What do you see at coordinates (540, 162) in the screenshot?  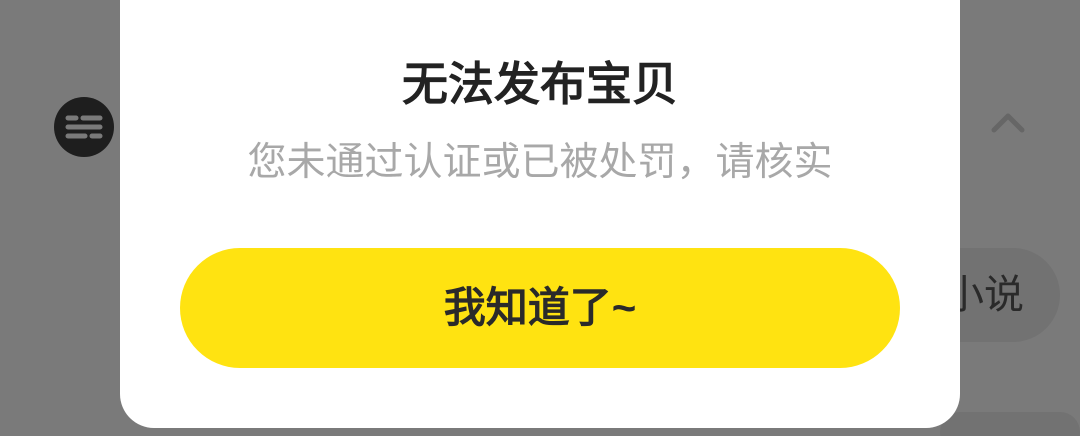 I see `dialog-message: 您未通过认证或已被处罚，请核实` at bounding box center [540, 162].